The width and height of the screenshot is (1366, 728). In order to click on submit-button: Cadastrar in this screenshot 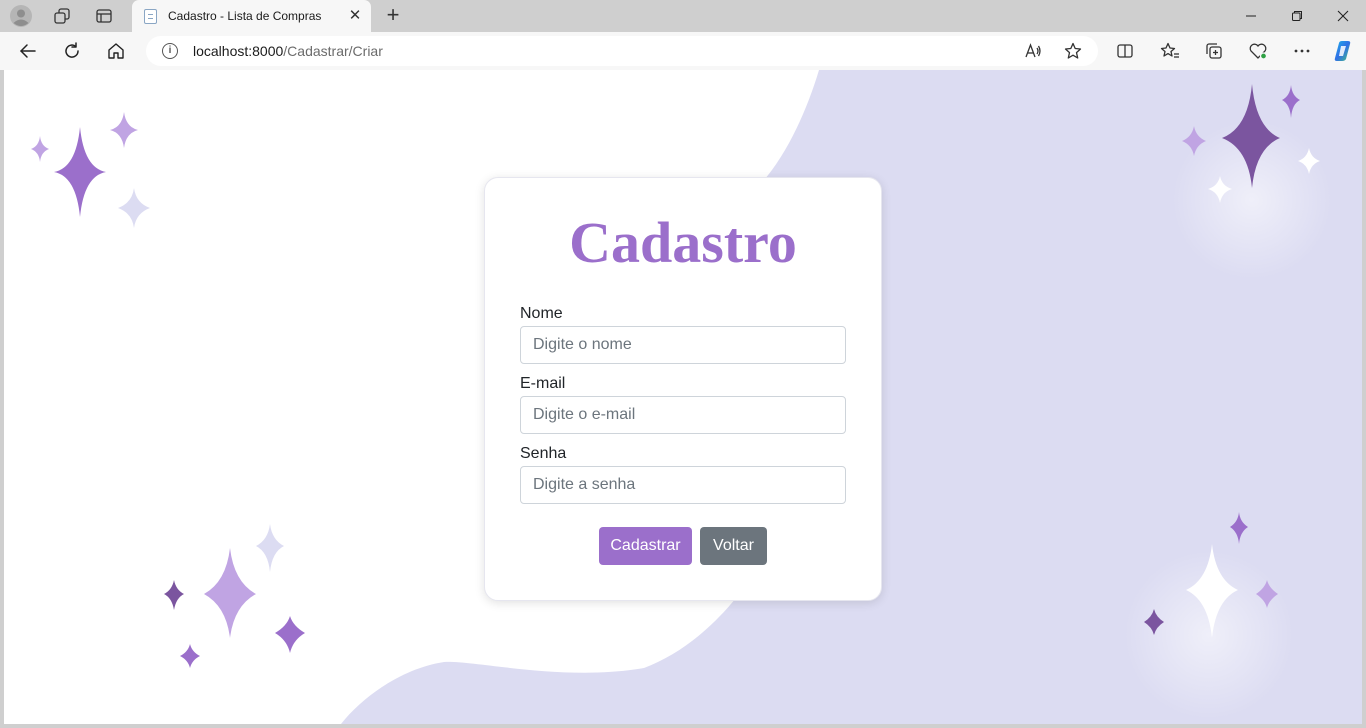, I will do `click(645, 546)`.